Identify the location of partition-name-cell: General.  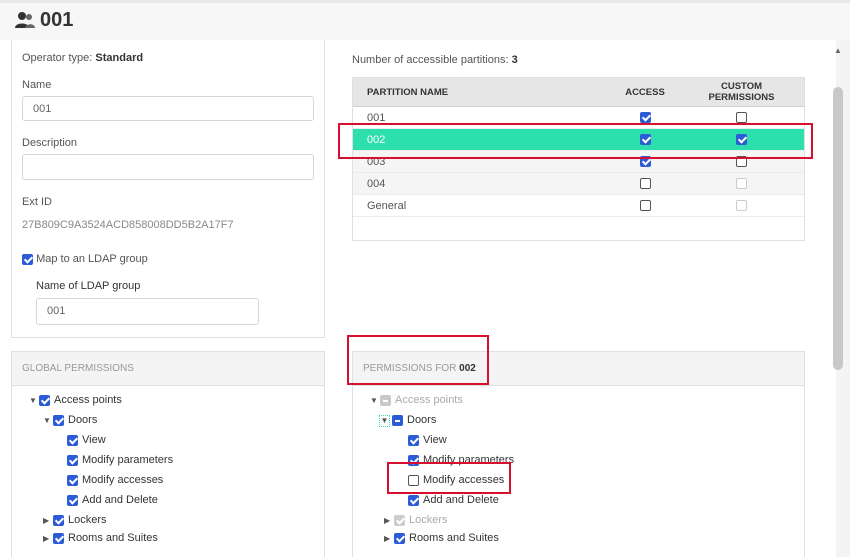
(482, 205).